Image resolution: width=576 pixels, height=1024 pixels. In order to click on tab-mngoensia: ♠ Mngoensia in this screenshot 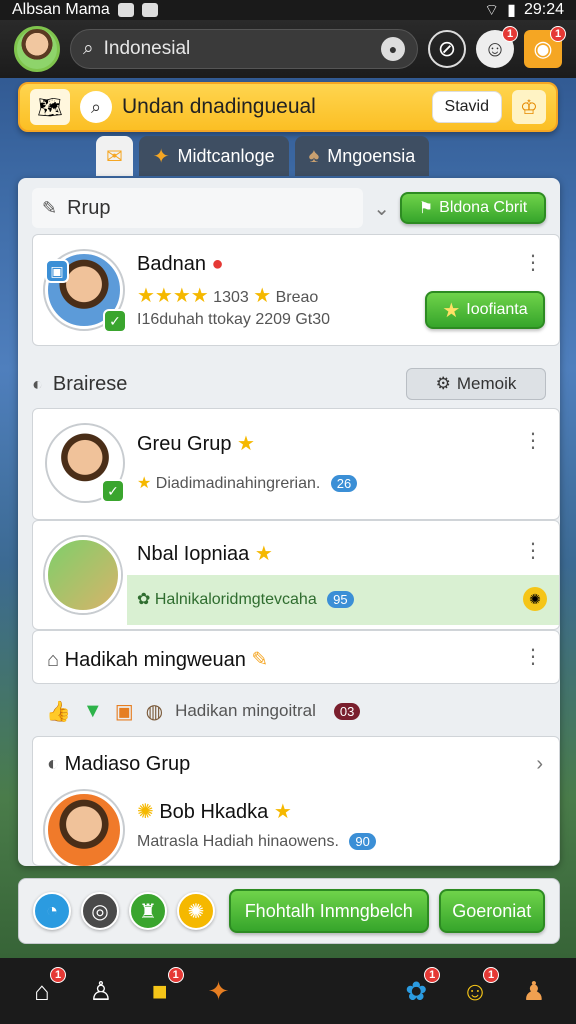, I will do `click(362, 156)`.